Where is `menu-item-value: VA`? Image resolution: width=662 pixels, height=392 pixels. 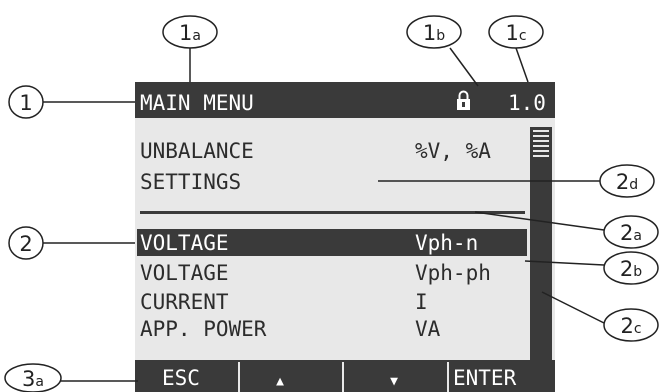
menu-item-value: VA is located at coordinates (428, 329).